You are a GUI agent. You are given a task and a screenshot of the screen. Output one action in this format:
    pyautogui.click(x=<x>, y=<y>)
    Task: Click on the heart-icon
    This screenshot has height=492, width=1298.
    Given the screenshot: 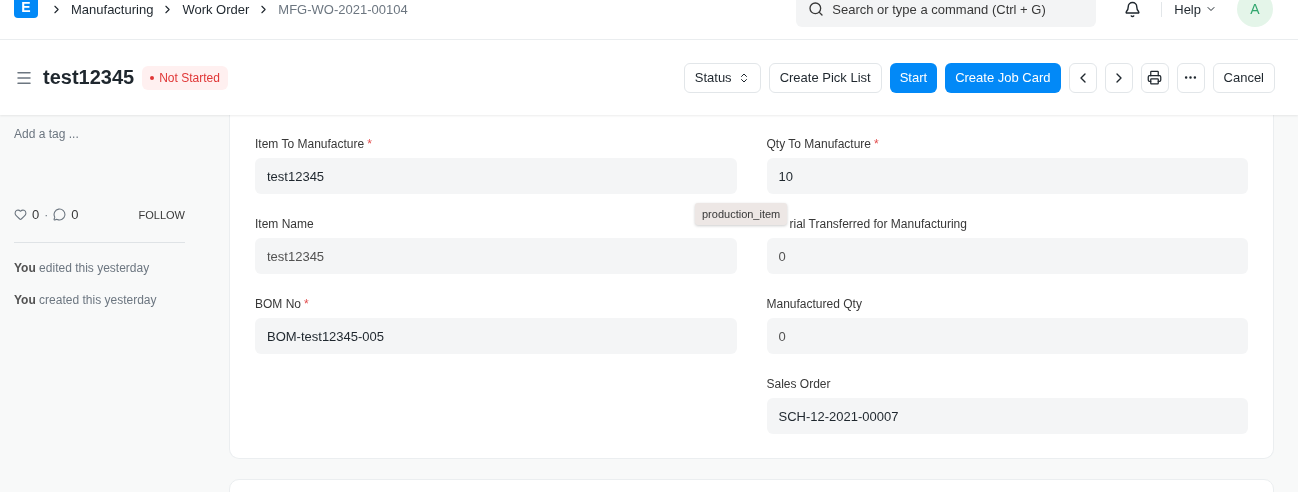 What is the action you would take?
    pyautogui.click(x=20, y=214)
    